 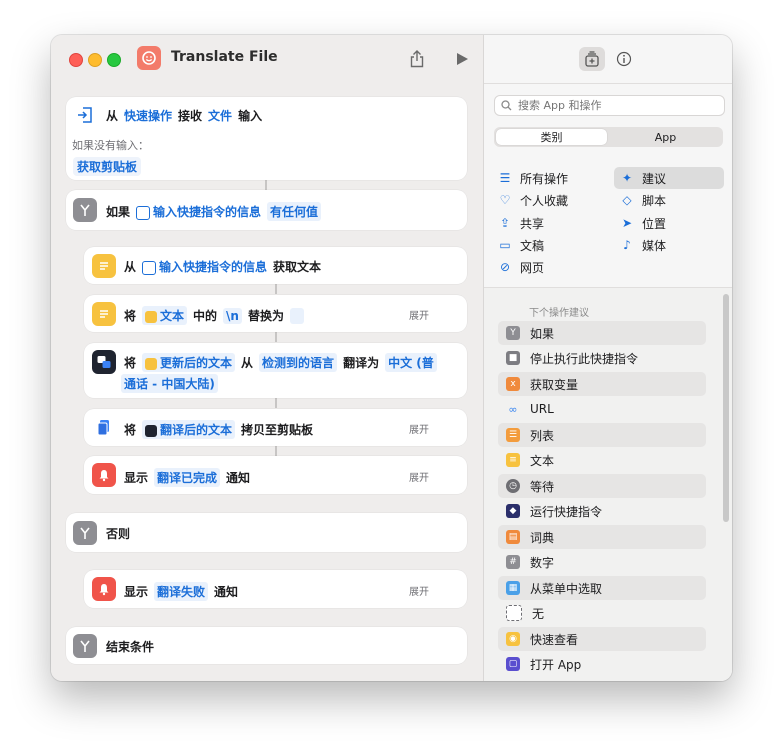 I want to click on suggestion-item: ▤ 词典, so click(x=602, y=537).